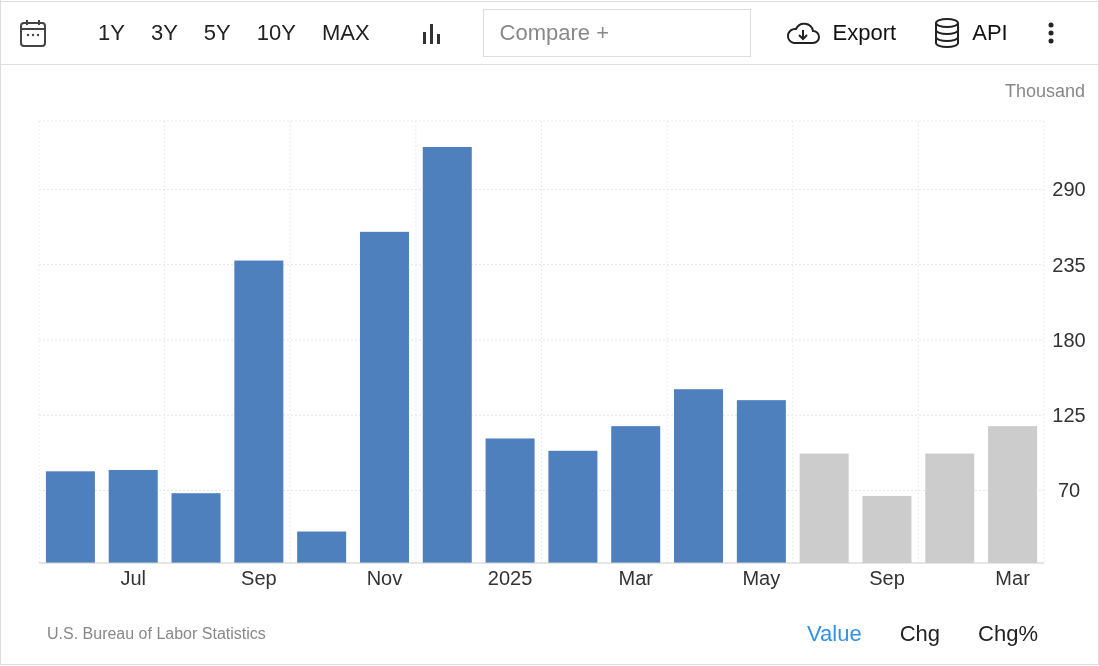  I want to click on view-tab: Chg, so click(920, 634).